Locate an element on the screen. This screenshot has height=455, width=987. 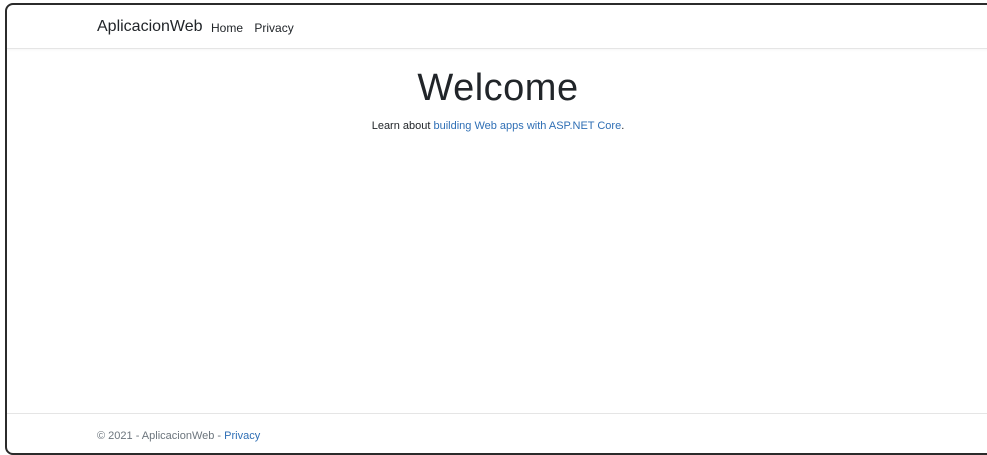
page-footer: © 2021 - AplicacionWeb - Privacy is located at coordinates (497, 433).